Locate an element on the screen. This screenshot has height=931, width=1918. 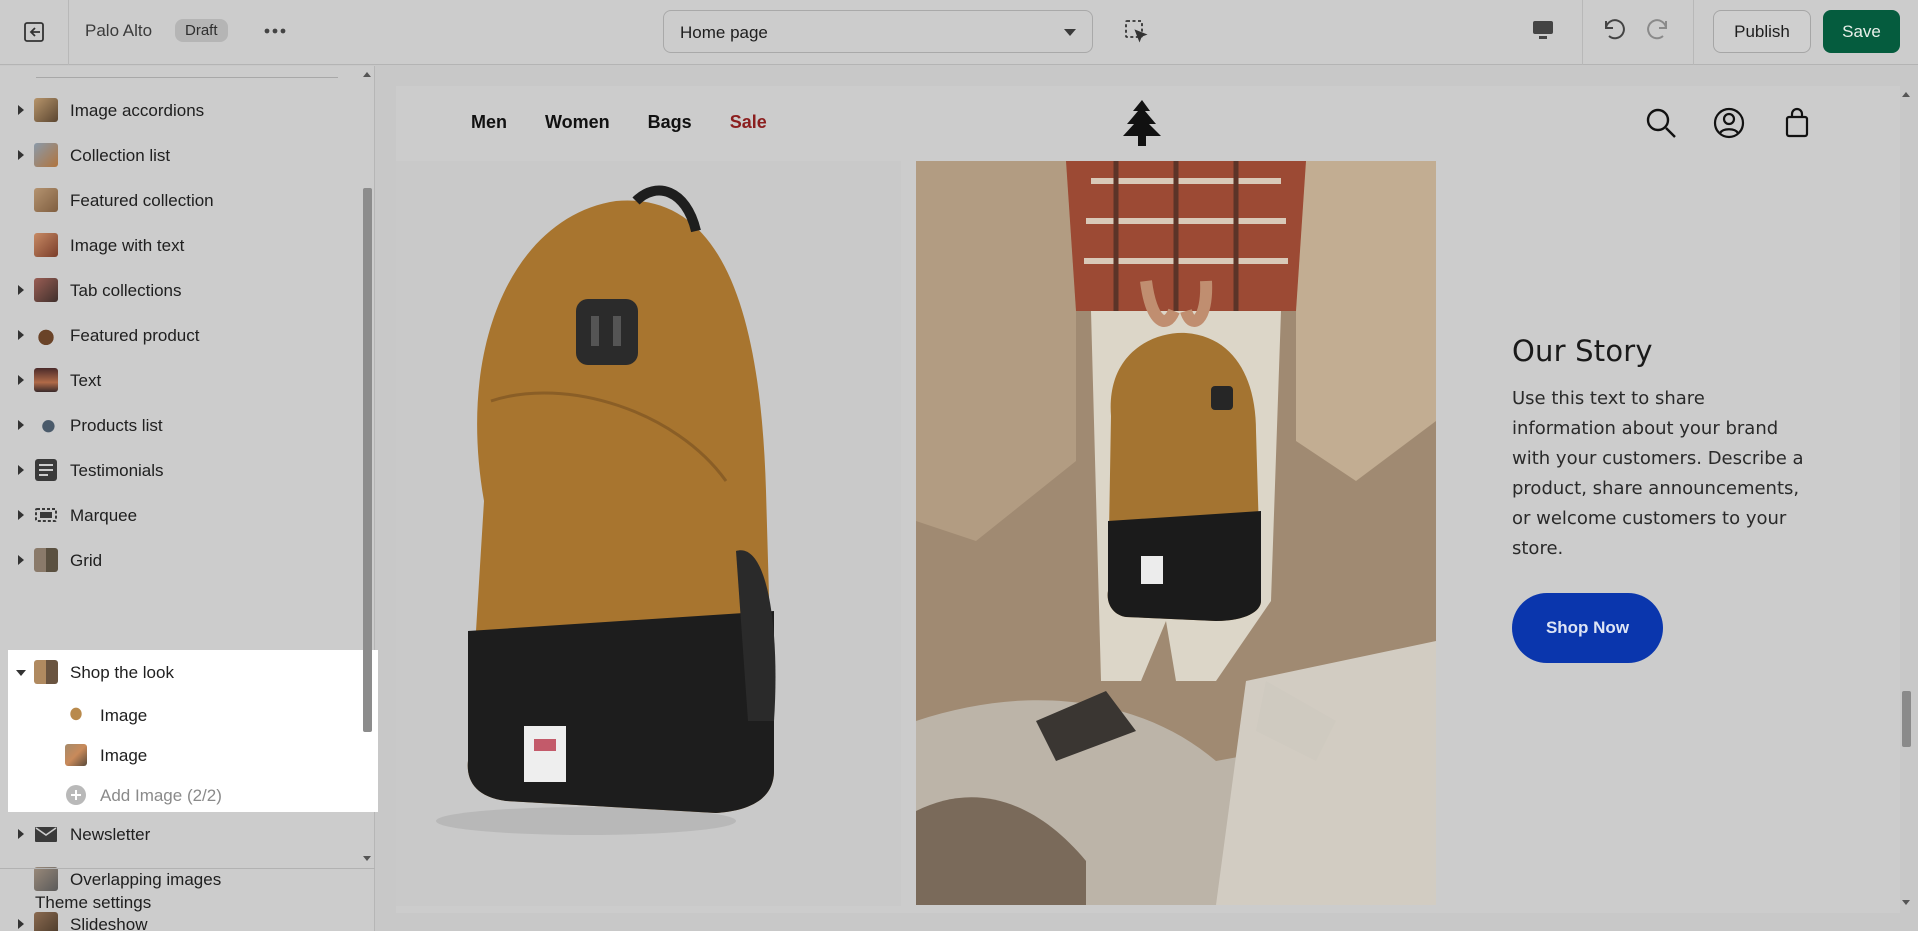
status-badge: Draft is located at coordinates (201, 30).